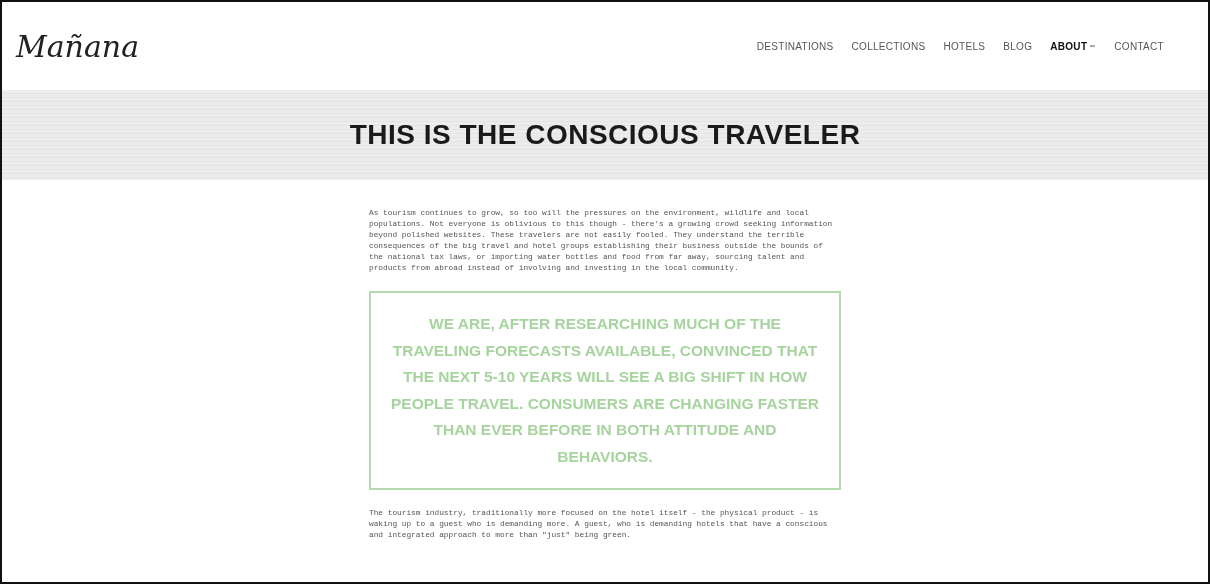 The image size is (1210, 584). I want to click on nav-link: HOTELS, so click(964, 46).